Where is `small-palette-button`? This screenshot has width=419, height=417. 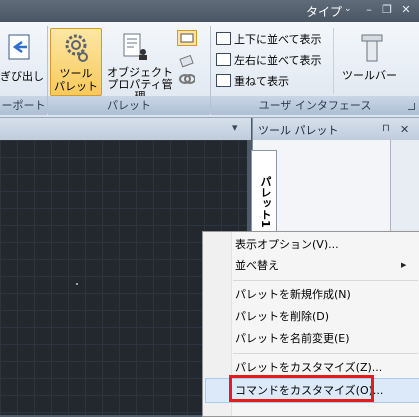 small-palette-button is located at coordinates (187, 38).